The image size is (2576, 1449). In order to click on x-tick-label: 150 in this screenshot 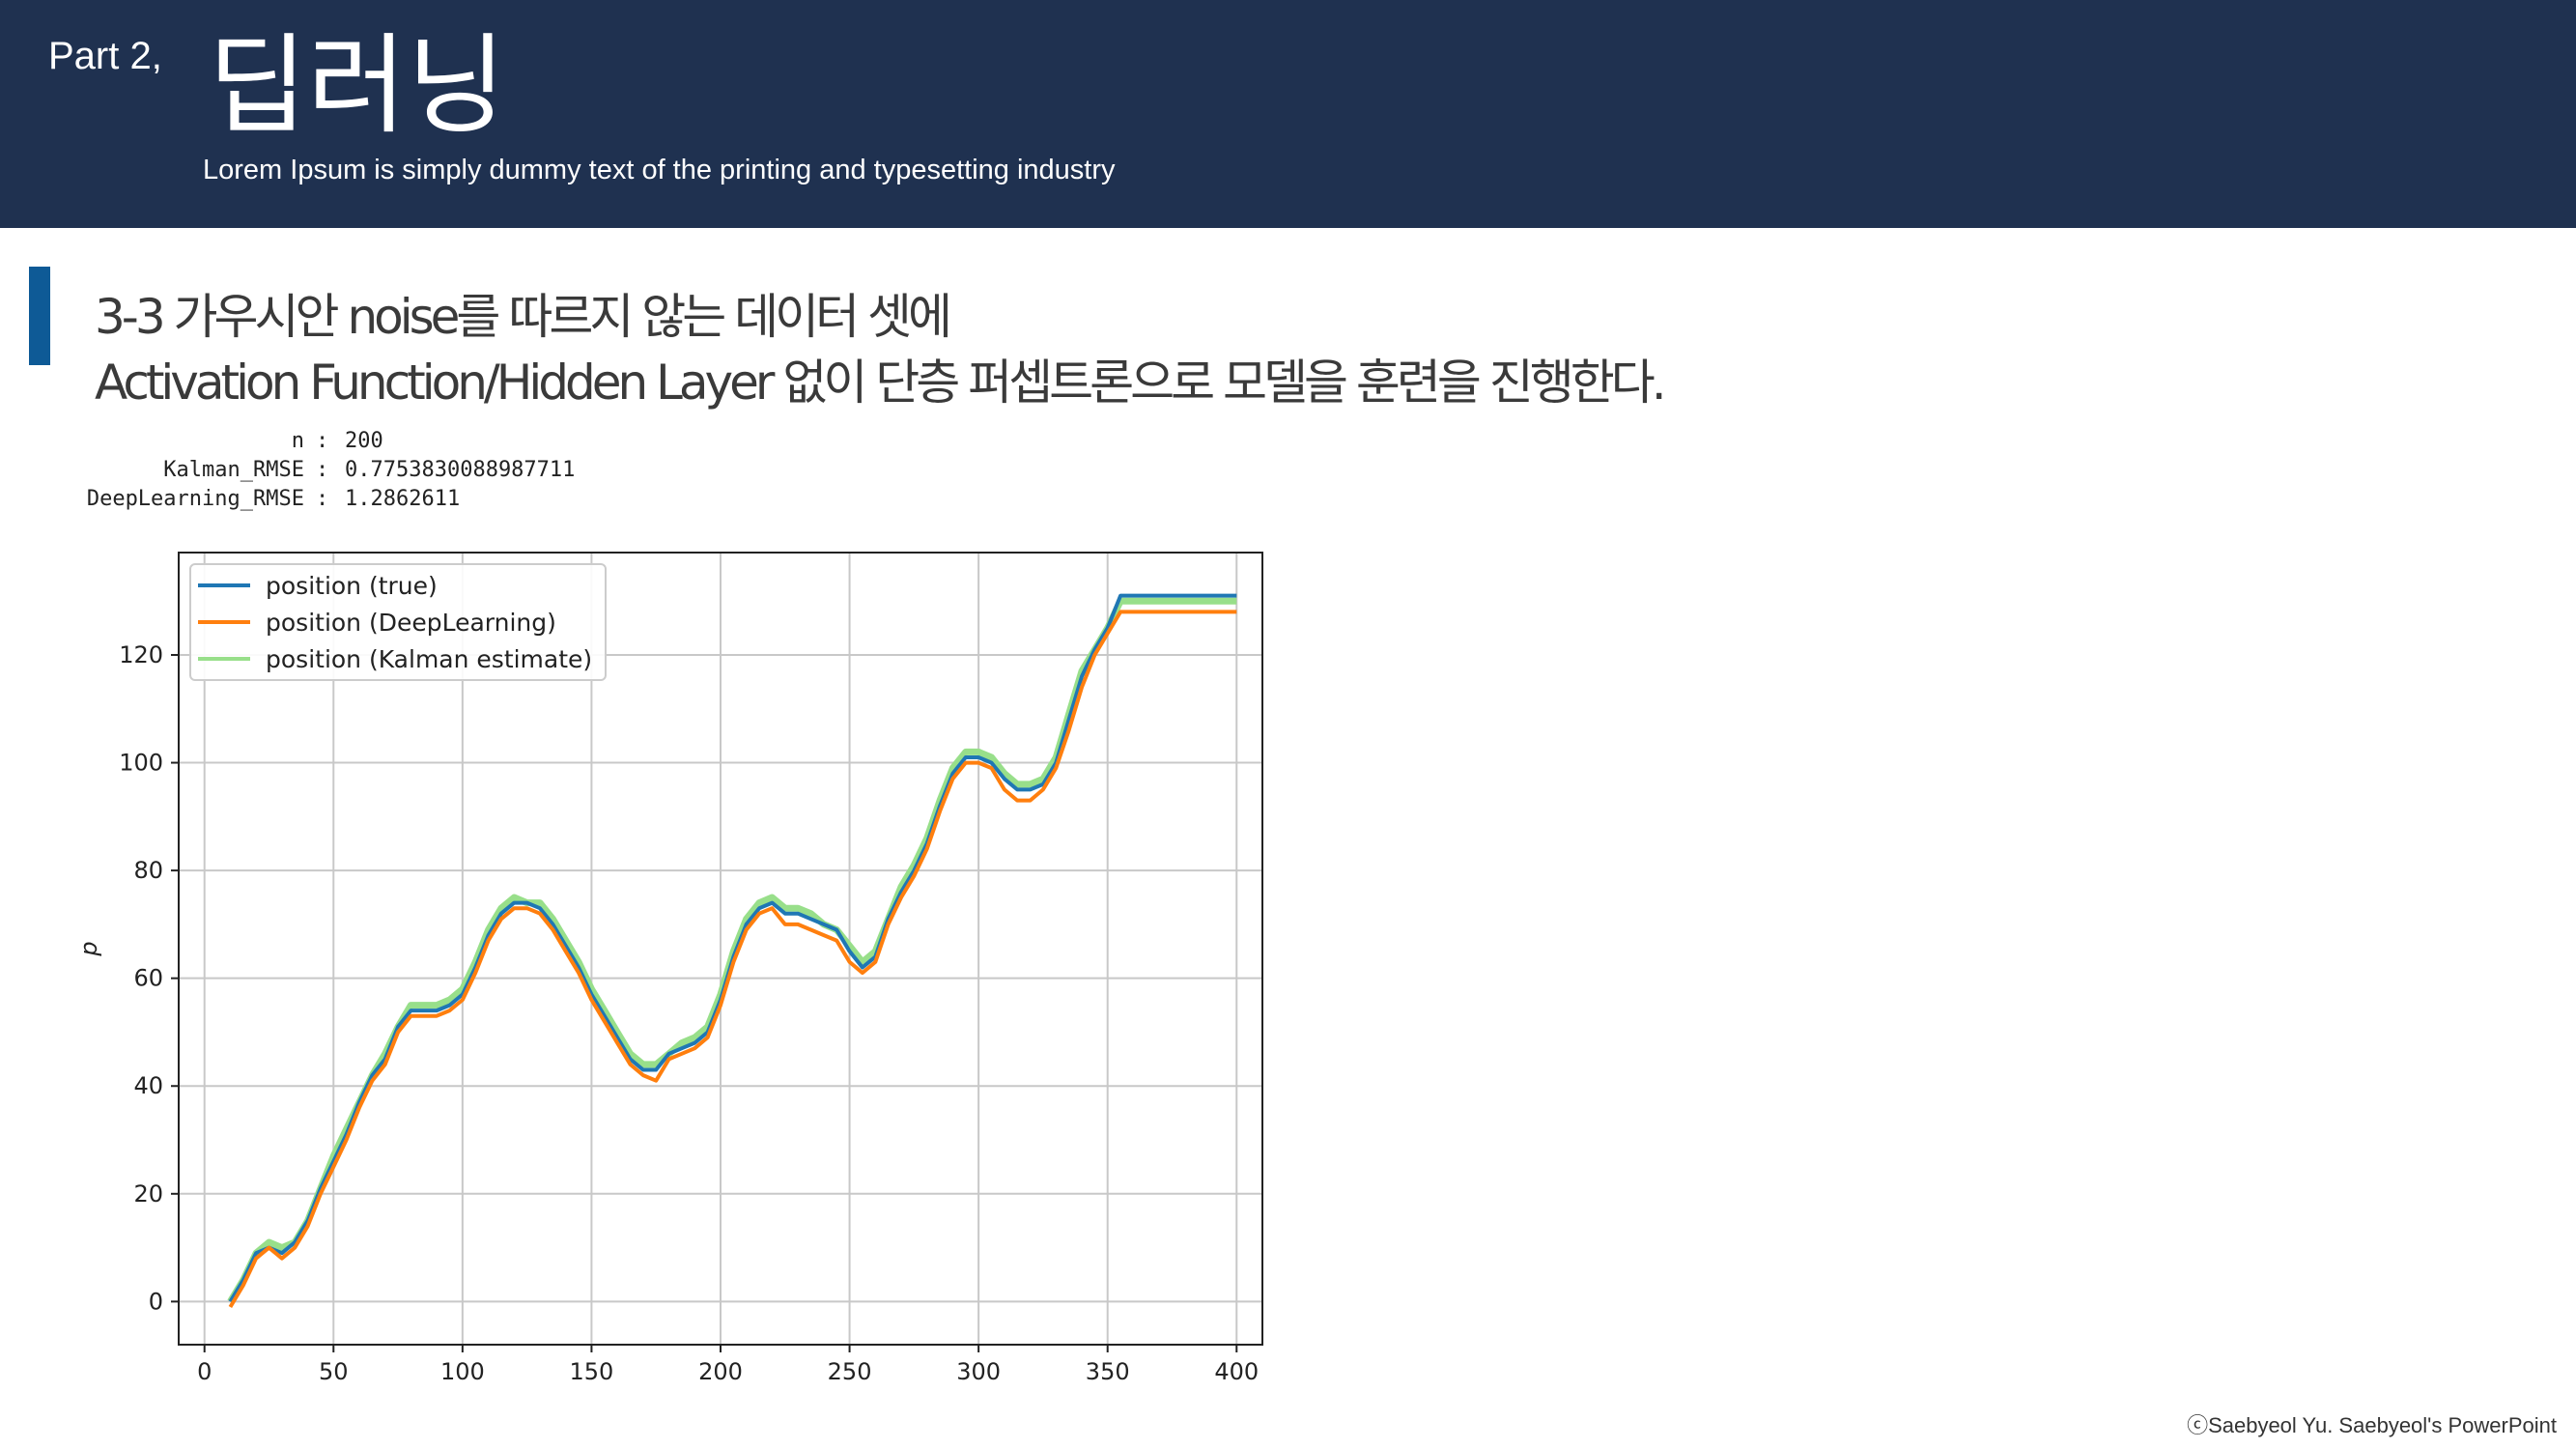, I will do `click(592, 1371)`.